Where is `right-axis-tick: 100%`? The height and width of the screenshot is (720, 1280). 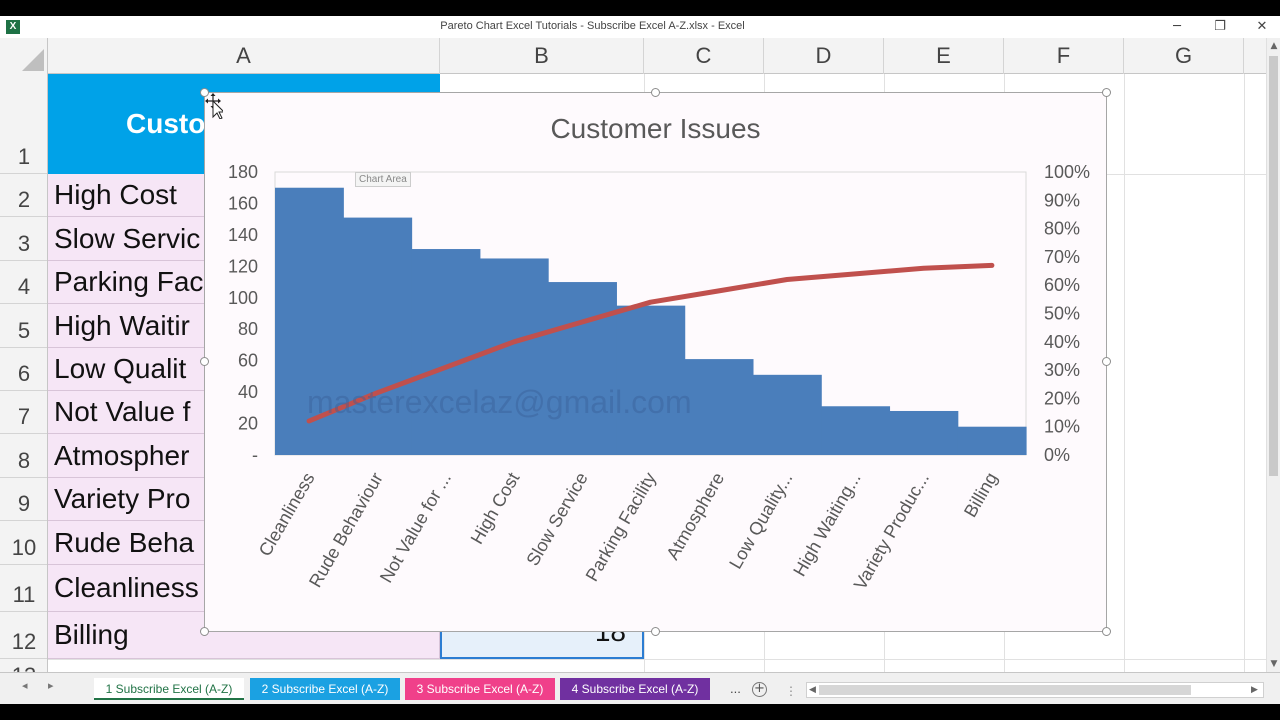
right-axis-tick: 100% is located at coordinates (1067, 172).